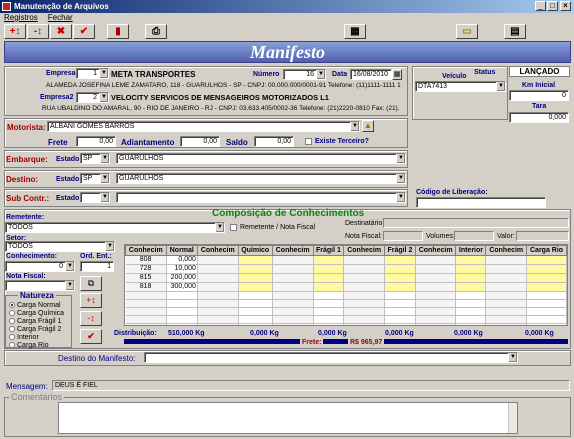 This screenshot has width=574, height=439. Describe the element at coordinates (539, 95) in the screenshot. I see `km-field: 0` at that location.